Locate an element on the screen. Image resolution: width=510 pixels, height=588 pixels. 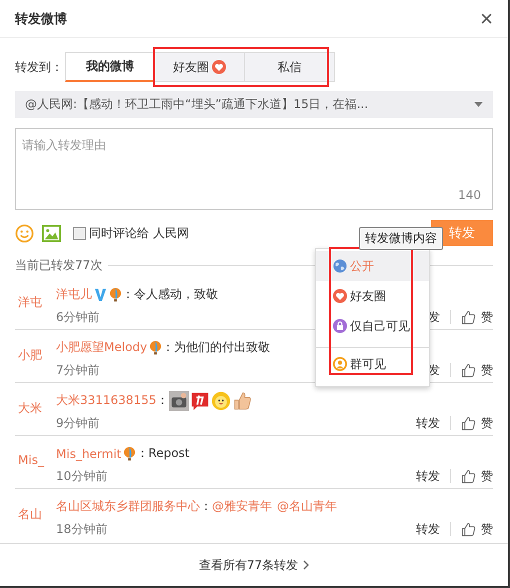
dialog-title: 转发微博 is located at coordinates (41, 19).